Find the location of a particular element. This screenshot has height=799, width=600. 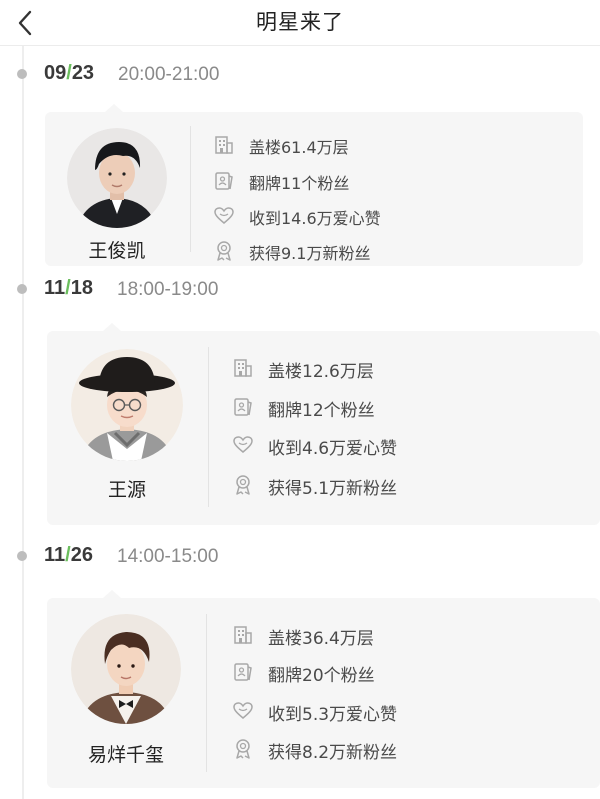

stat-text: 盖楼61.4万层 is located at coordinates (299, 147).